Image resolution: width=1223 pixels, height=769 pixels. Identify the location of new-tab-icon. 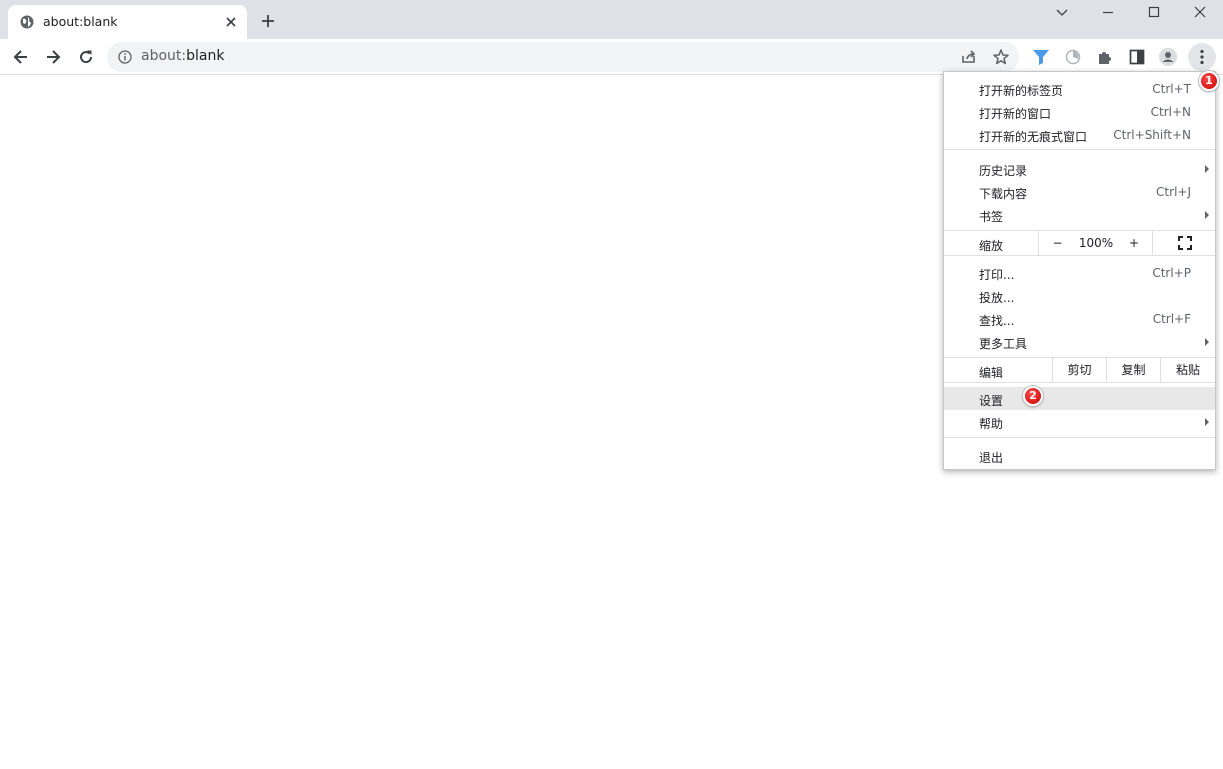
(268, 21).